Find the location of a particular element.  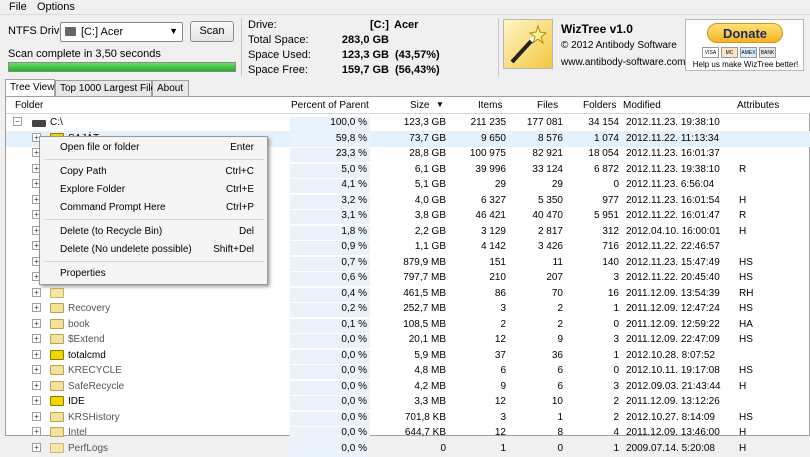

size-value: 1,1 GB is located at coordinates (430, 246).